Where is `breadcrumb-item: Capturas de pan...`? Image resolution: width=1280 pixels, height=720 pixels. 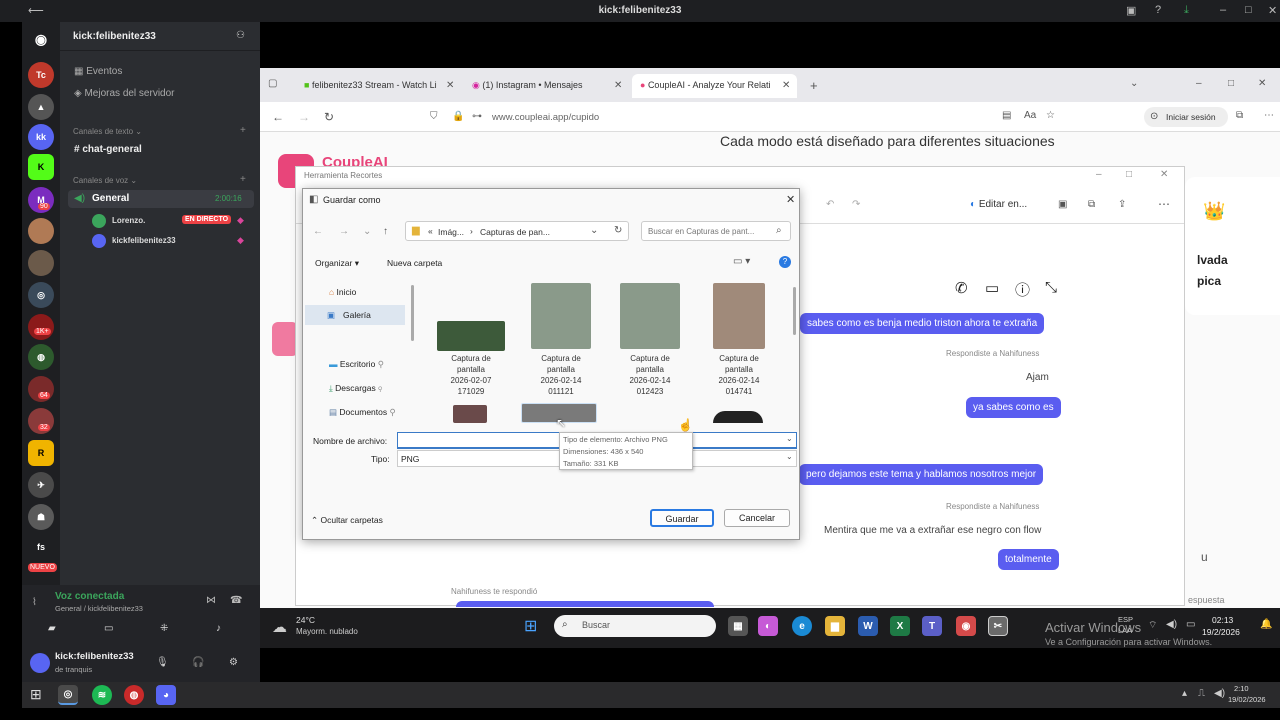 breadcrumb-item: Capturas de pan... is located at coordinates (515, 232).